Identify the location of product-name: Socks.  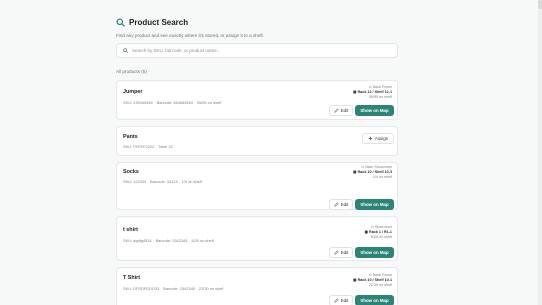
(131, 172).